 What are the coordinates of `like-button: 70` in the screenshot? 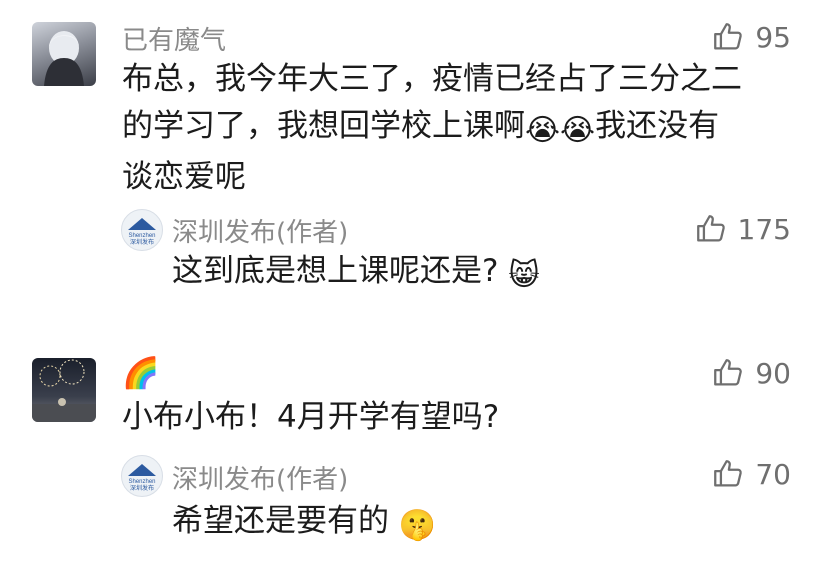 It's located at (751, 474).